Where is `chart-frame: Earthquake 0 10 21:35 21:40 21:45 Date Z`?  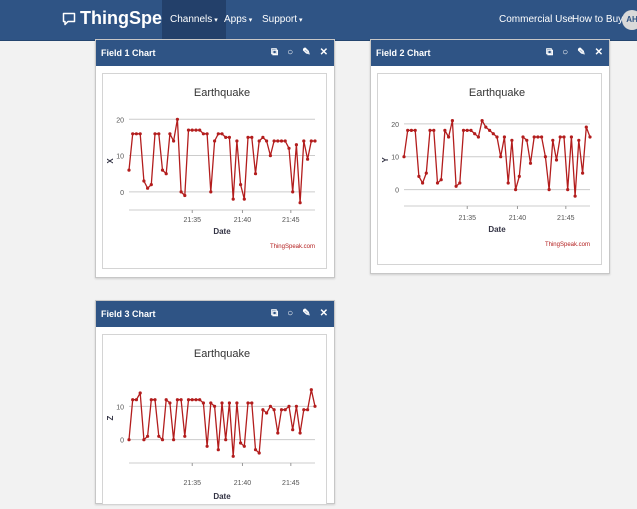 chart-frame: Earthquake 0 10 21:35 21:40 21:45 Date Z is located at coordinates (214, 419).